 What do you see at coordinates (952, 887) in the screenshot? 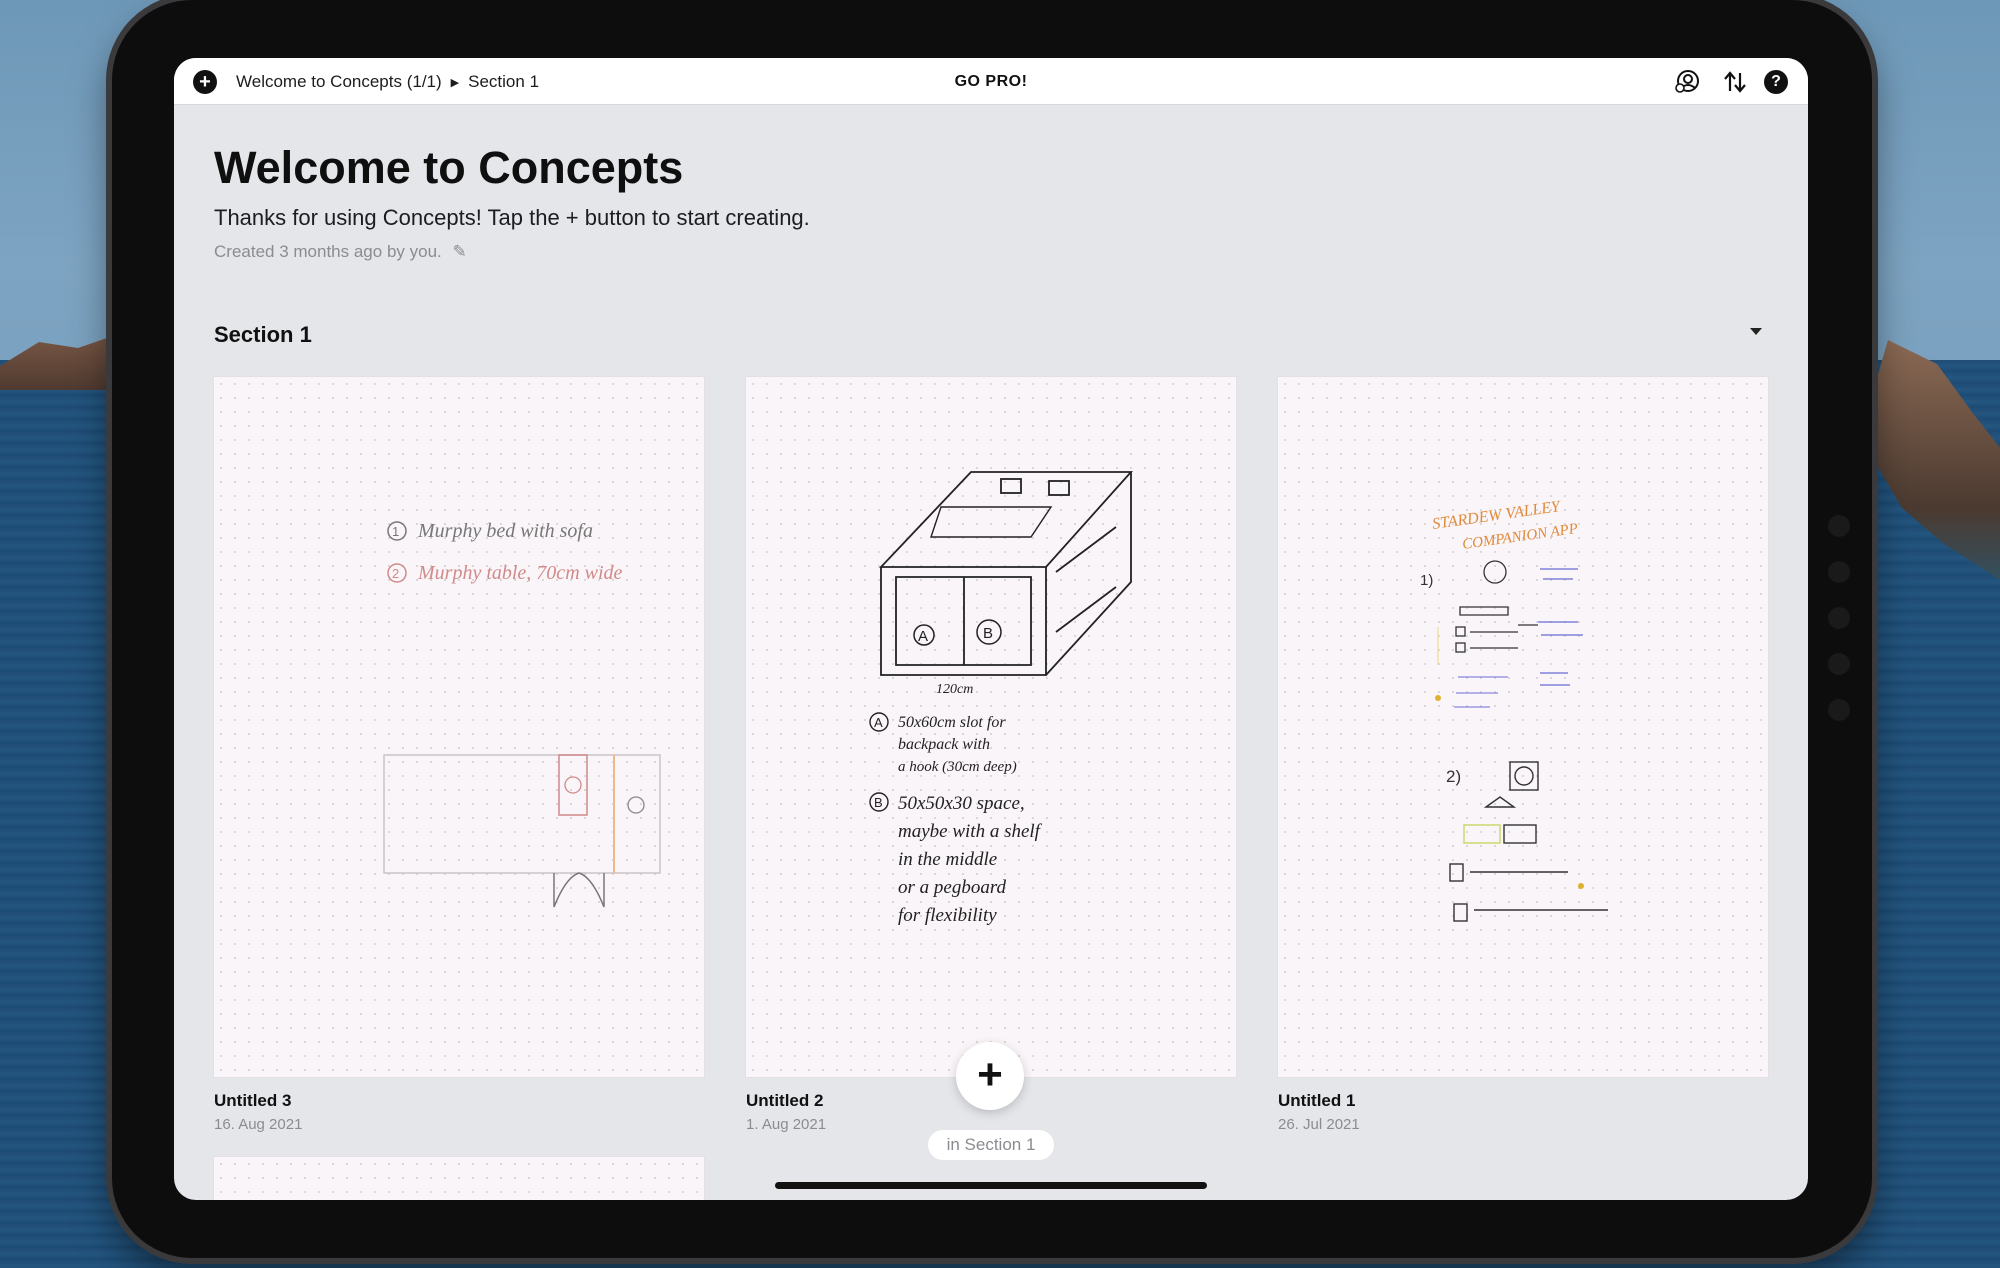
I see `sketch-text: or a pegboard` at bounding box center [952, 887].